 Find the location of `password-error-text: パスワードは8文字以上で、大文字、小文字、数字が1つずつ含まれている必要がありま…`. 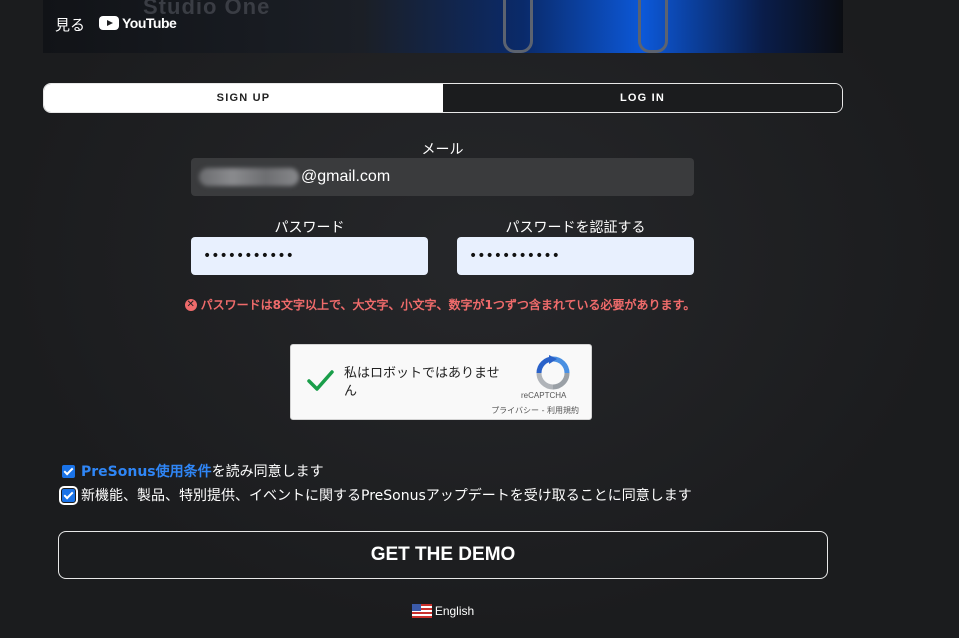

password-error-text: パスワードは8文字以上で、大文字、小文字、数字が1つずつ含まれている必要がありま… is located at coordinates (448, 305).